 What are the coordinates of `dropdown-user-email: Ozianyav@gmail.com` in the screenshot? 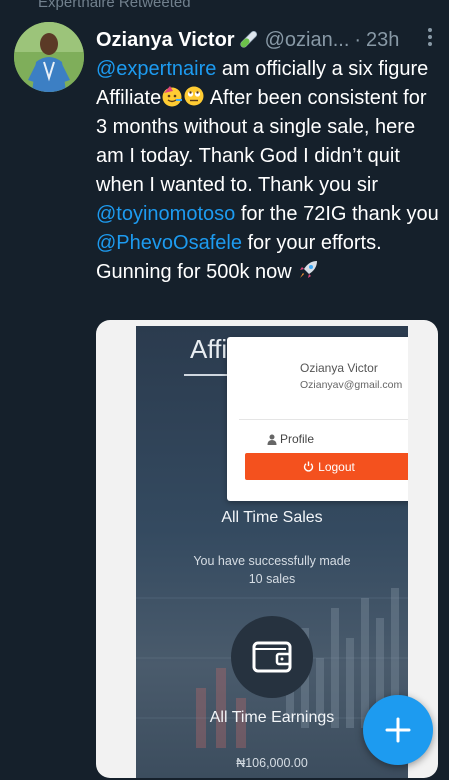 It's located at (351, 385).